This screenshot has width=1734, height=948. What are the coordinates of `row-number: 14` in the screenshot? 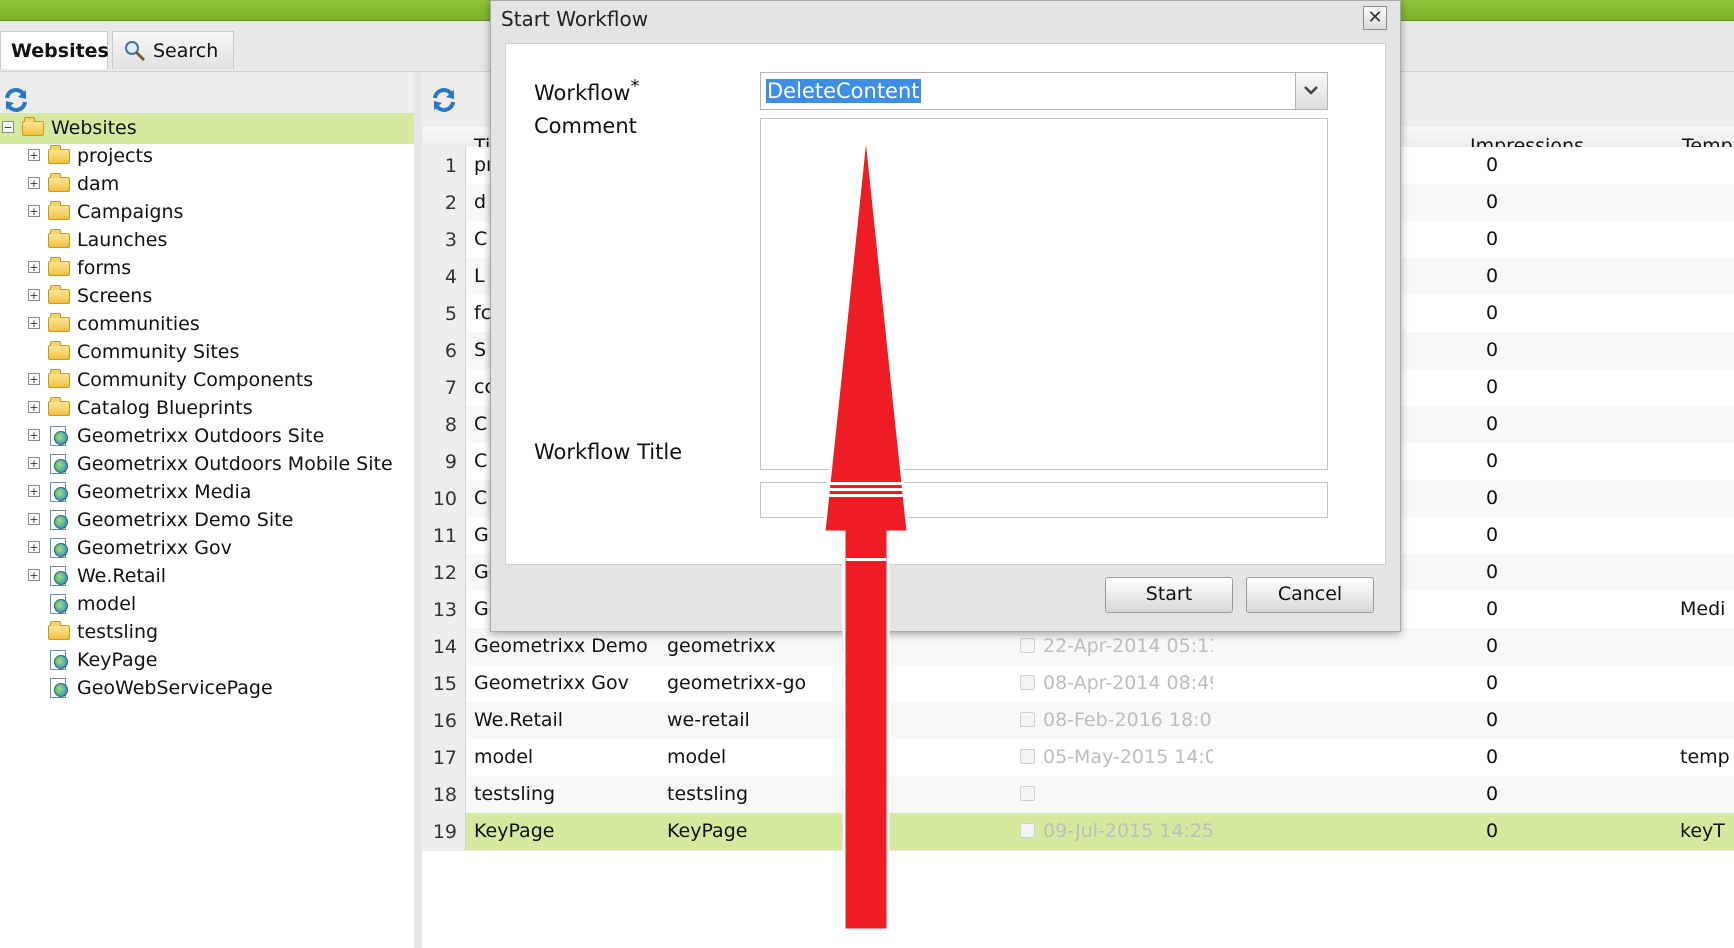 It's located at (444, 646).